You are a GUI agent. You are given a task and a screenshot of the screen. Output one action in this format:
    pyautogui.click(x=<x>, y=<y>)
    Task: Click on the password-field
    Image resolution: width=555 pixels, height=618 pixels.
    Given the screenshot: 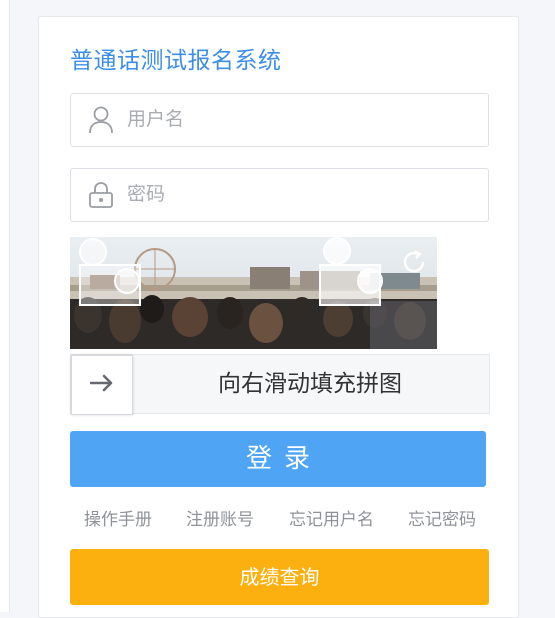 What is the action you would take?
    pyautogui.click(x=279, y=195)
    